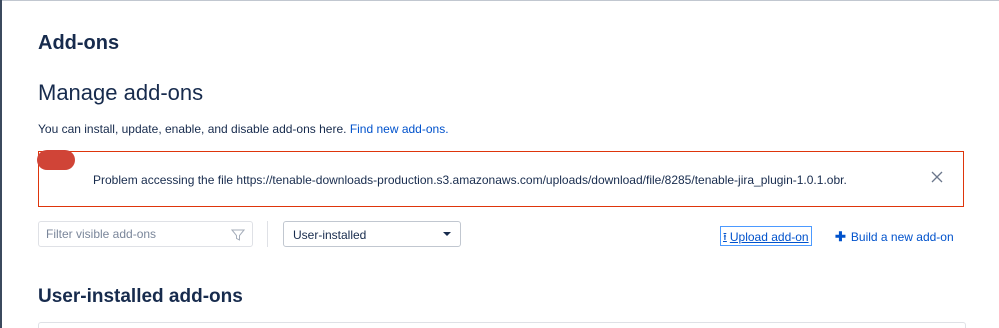 The width and height of the screenshot is (999, 328). Describe the element at coordinates (502, 325) in the screenshot. I see `addons-list-container` at that location.